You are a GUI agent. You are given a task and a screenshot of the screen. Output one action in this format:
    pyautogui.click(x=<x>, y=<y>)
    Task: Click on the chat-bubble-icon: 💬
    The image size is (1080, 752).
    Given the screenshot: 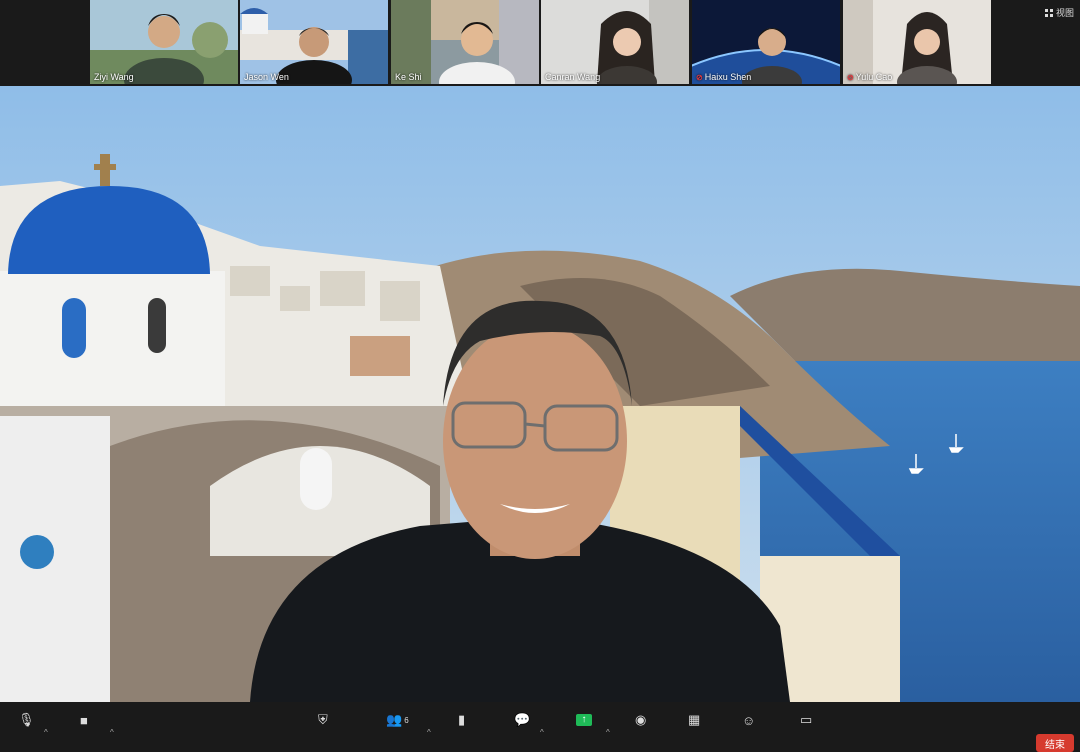 What is the action you would take?
    pyautogui.click(x=522, y=719)
    